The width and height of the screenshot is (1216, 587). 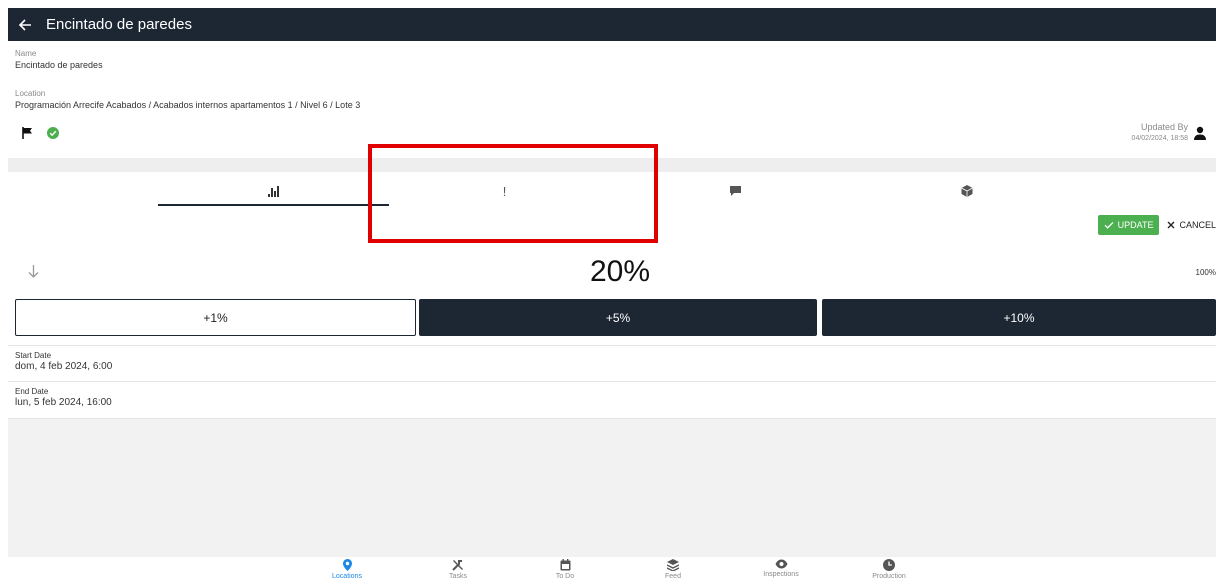 What do you see at coordinates (612, 399) in the screenshot?
I see `end-date-field: End Date lun, 5 feb 2024, 16:00` at bounding box center [612, 399].